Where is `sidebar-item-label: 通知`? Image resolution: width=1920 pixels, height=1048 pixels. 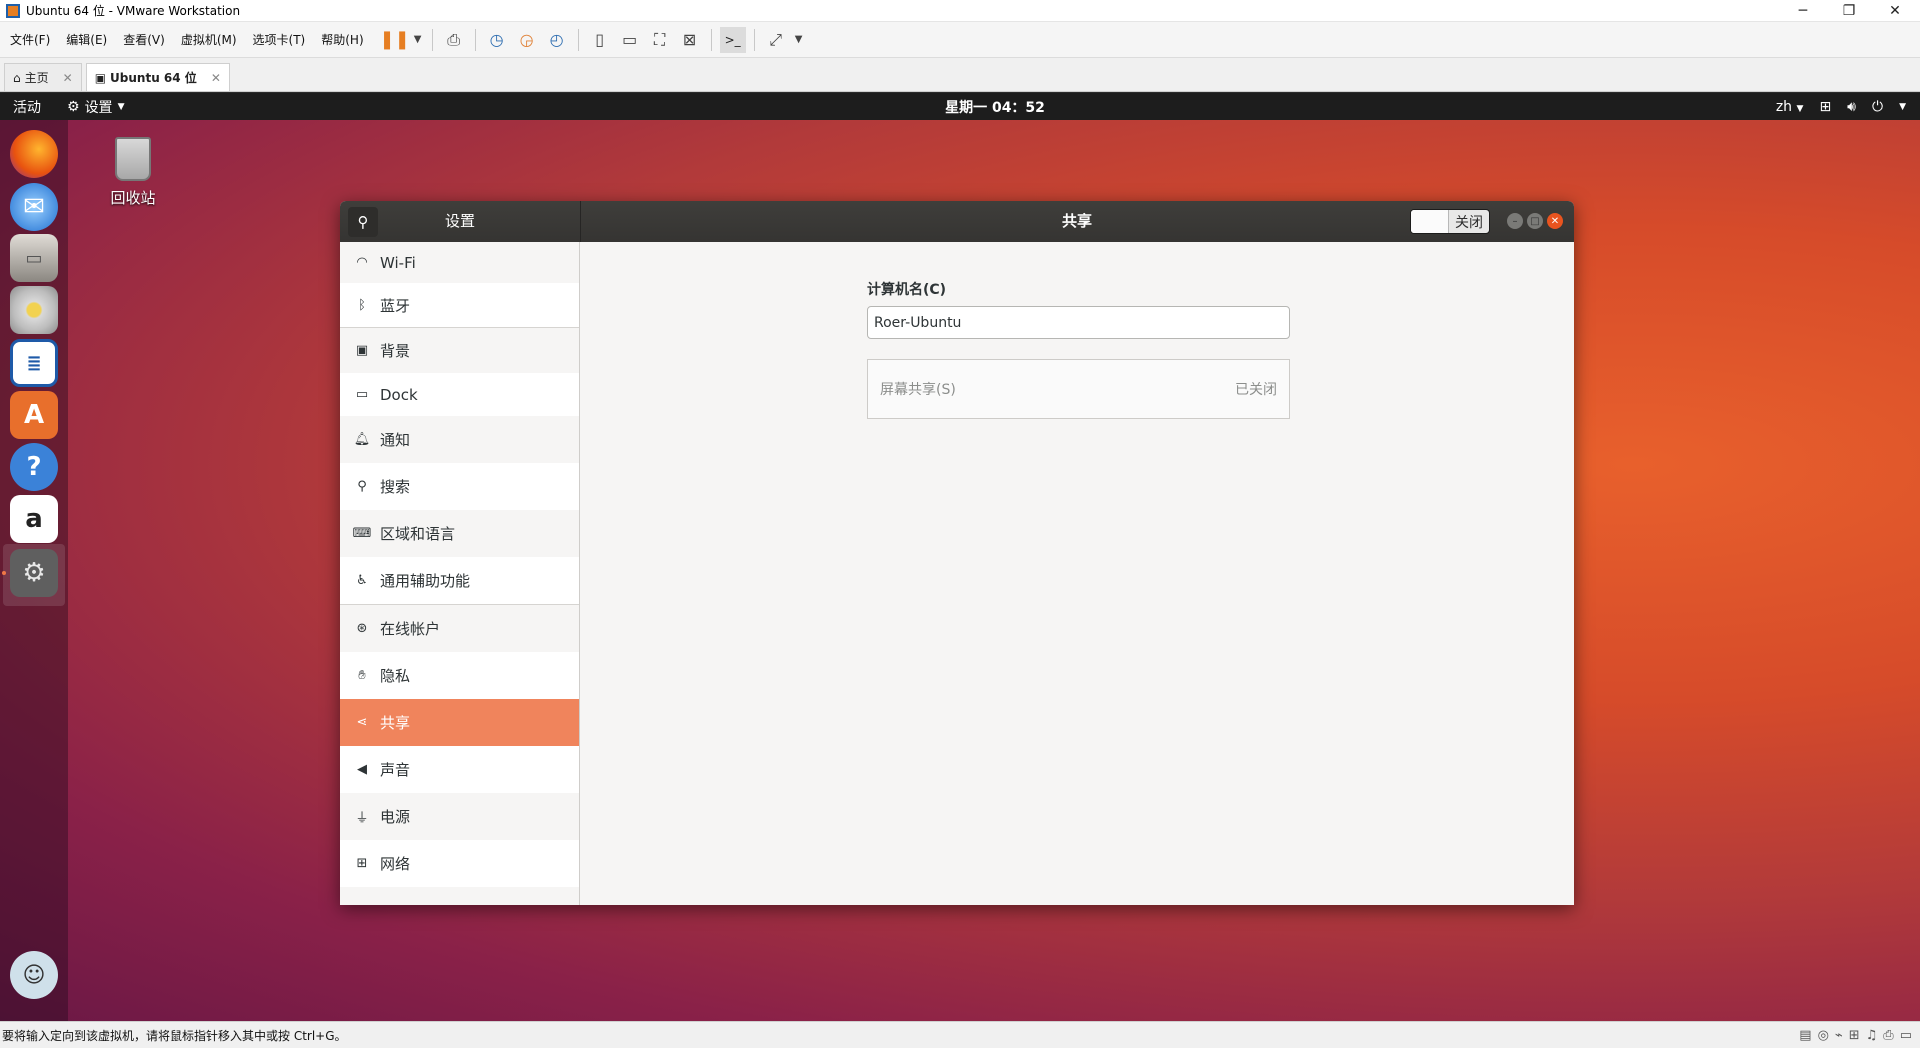 sidebar-item-label: 通知 is located at coordinates (395, 440).